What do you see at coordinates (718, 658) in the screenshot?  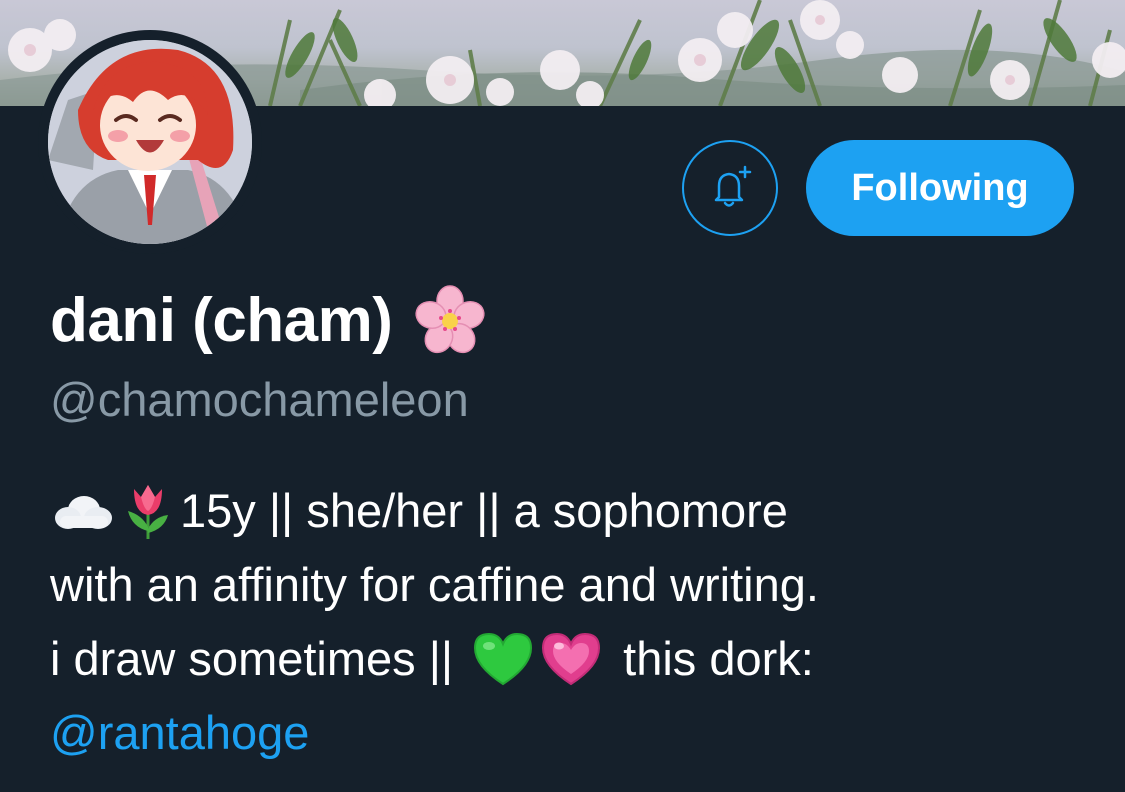 I see `bio-text: this dork:` at bounding box center [718, 658].